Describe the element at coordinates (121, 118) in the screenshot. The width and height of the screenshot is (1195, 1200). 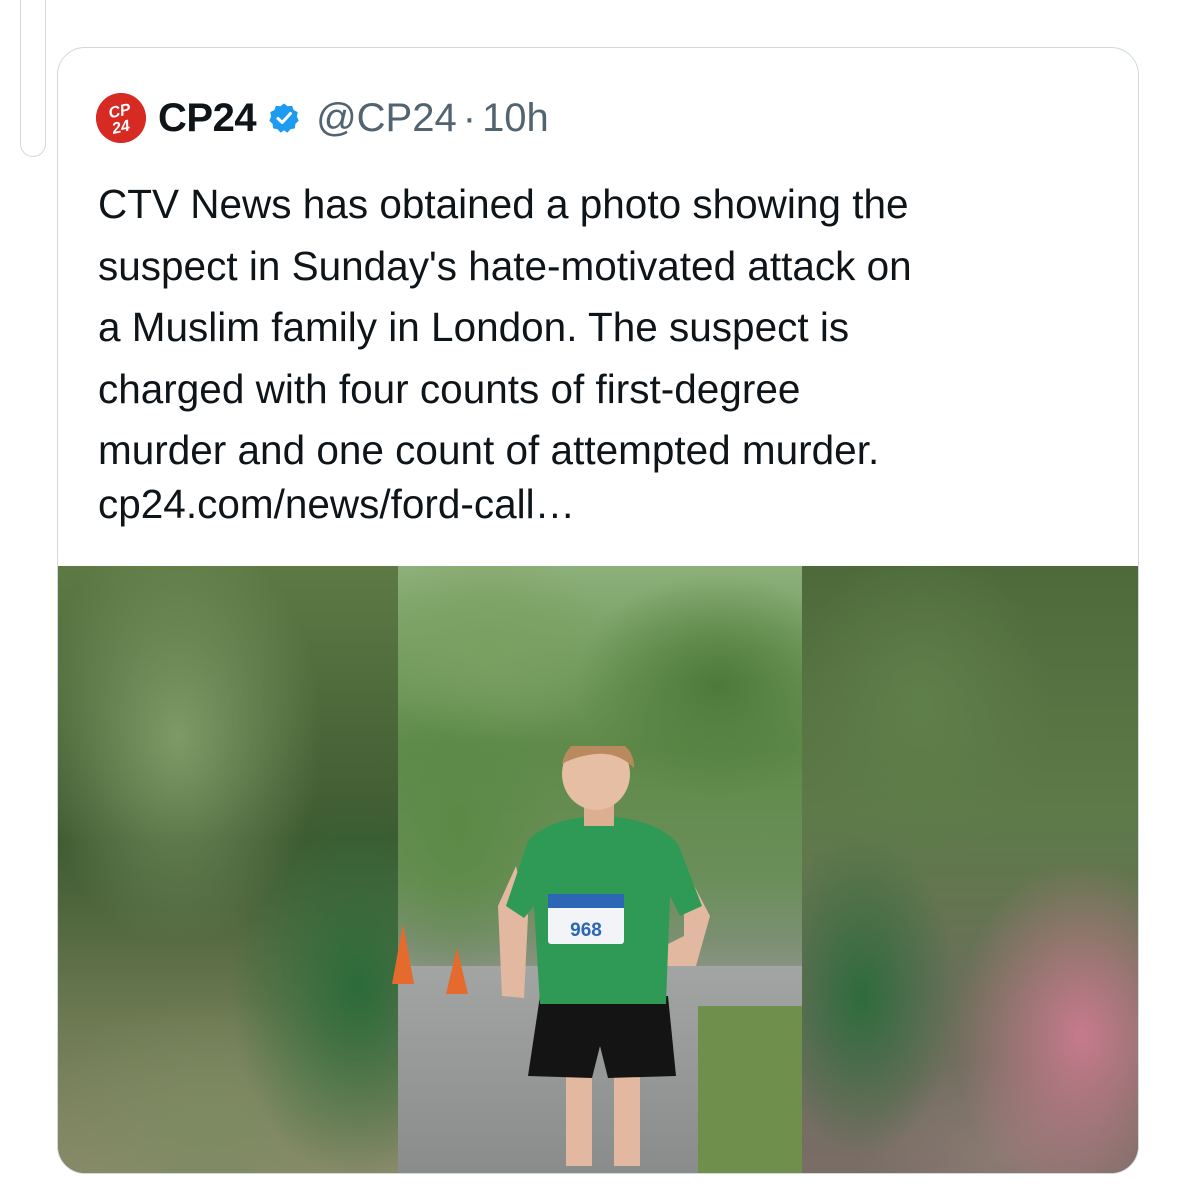
I see `cp24-logo-icon: CP 24` at that location.